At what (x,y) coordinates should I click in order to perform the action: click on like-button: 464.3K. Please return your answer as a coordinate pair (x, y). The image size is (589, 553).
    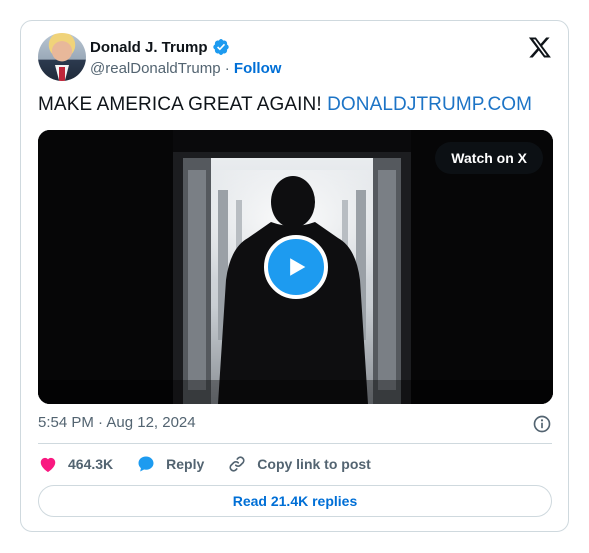
    Looking at the image, I should click on (75, 464).